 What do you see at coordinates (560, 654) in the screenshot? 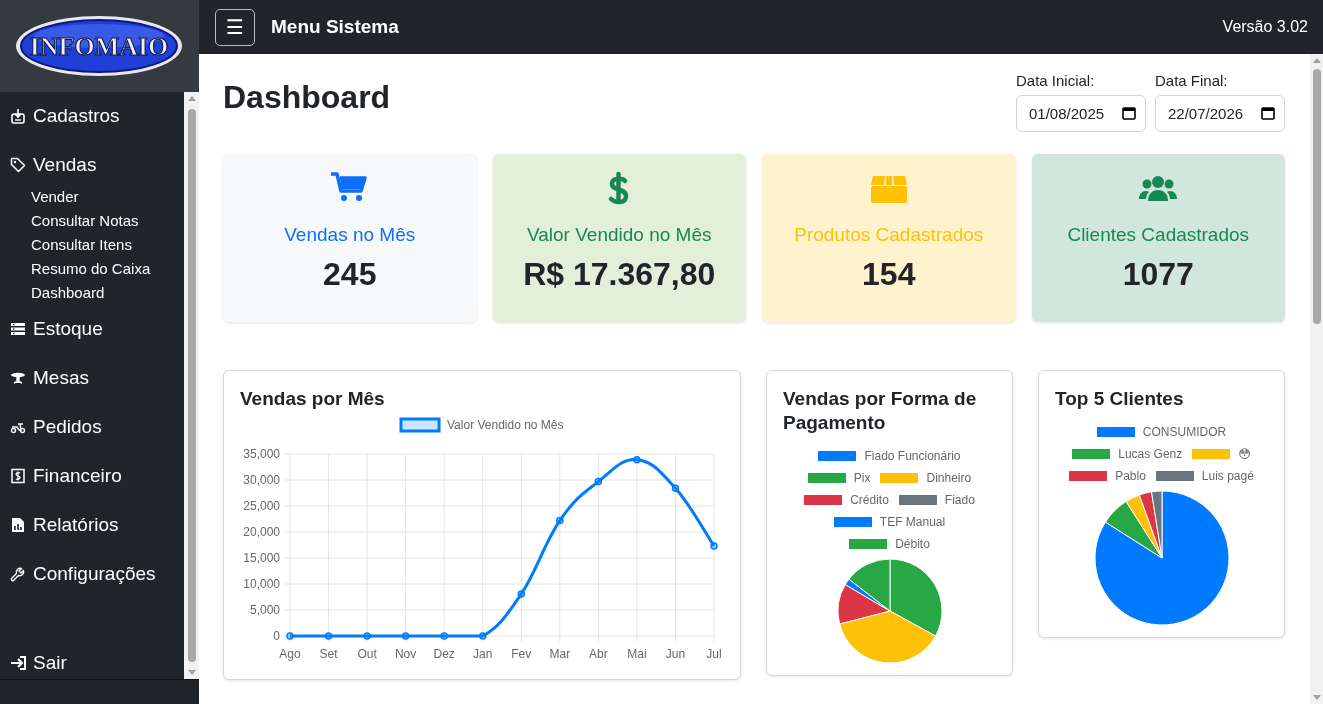
I see `x-tick-label: Mar` at bounding box center [560, 654].